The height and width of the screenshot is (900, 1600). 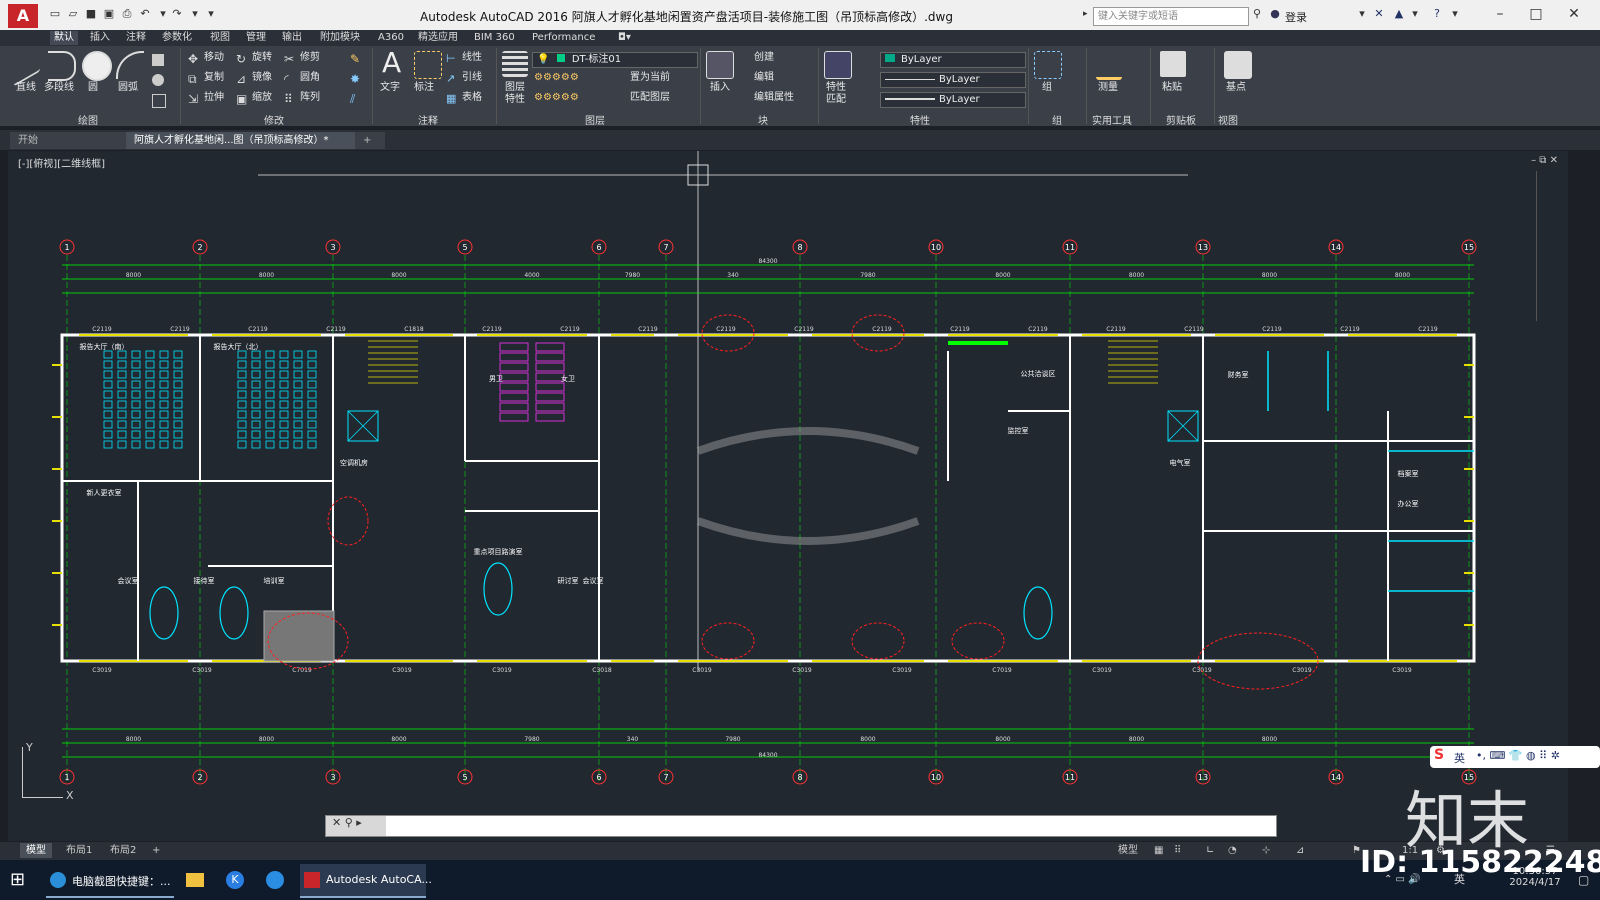 I want to click on tab-featured-apps: 精选应用, so click(x=438, y=38).